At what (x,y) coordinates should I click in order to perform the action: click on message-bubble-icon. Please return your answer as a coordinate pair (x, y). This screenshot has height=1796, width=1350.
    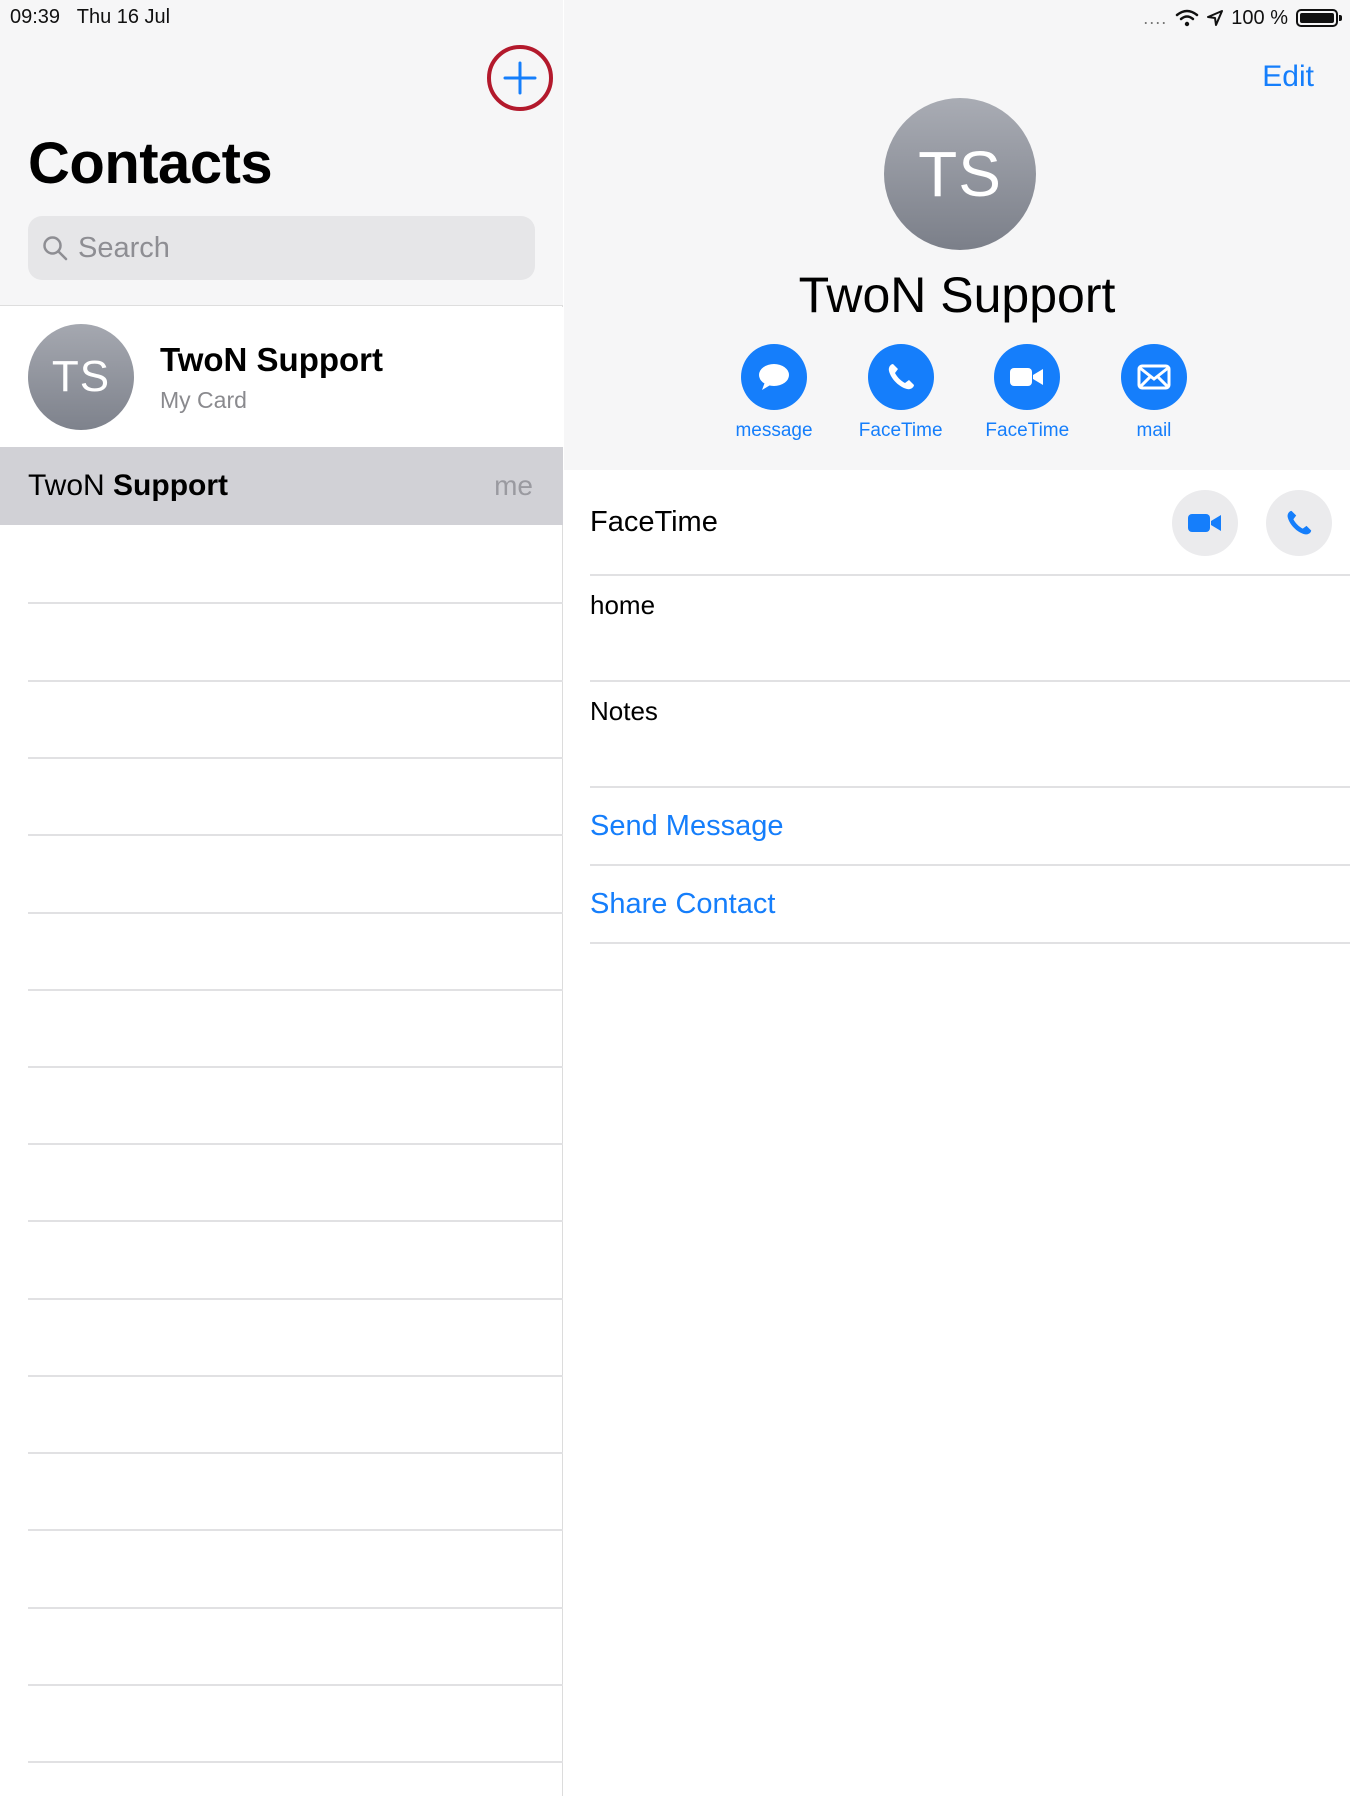
    Looking at the image, I should click on (774, 377).